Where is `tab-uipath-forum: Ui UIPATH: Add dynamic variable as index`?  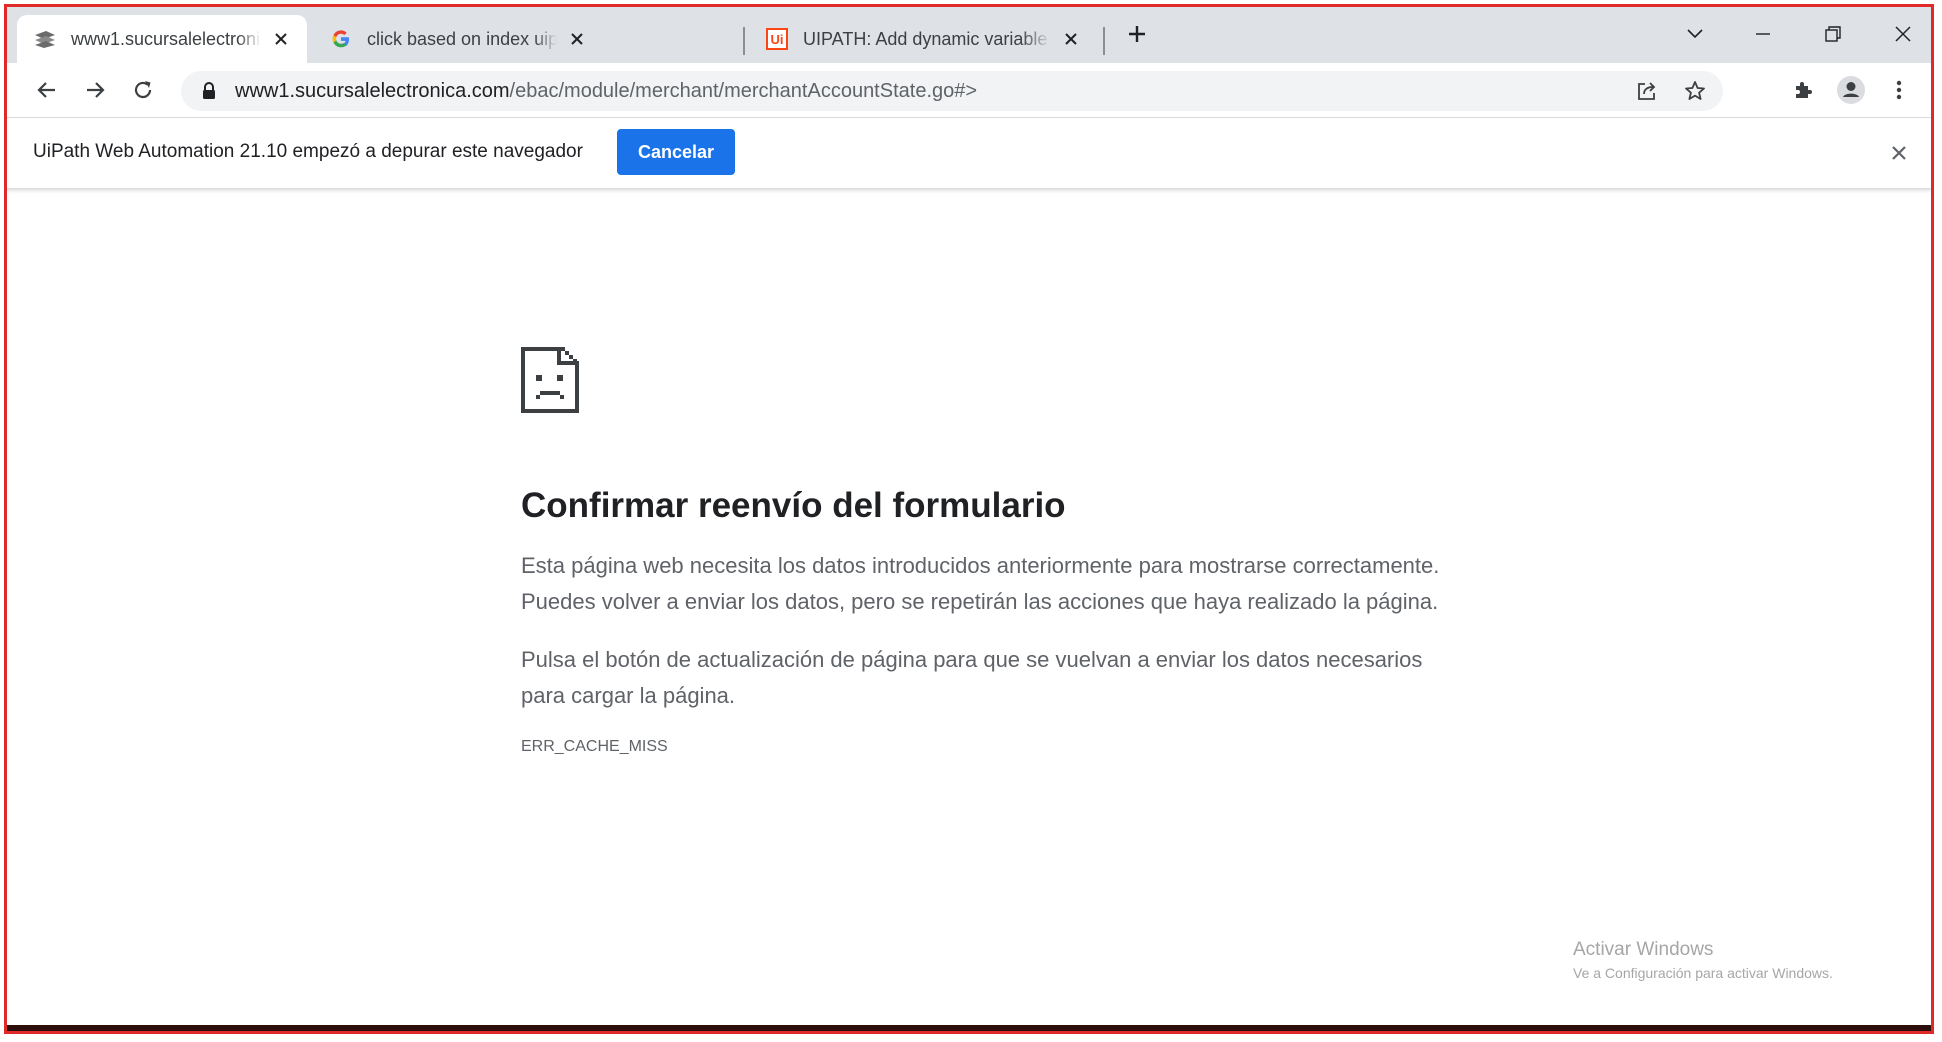 tab-uipath-forum: Ui UIPATH: Add dynamic variable as index is located at coordinates (923, 39).